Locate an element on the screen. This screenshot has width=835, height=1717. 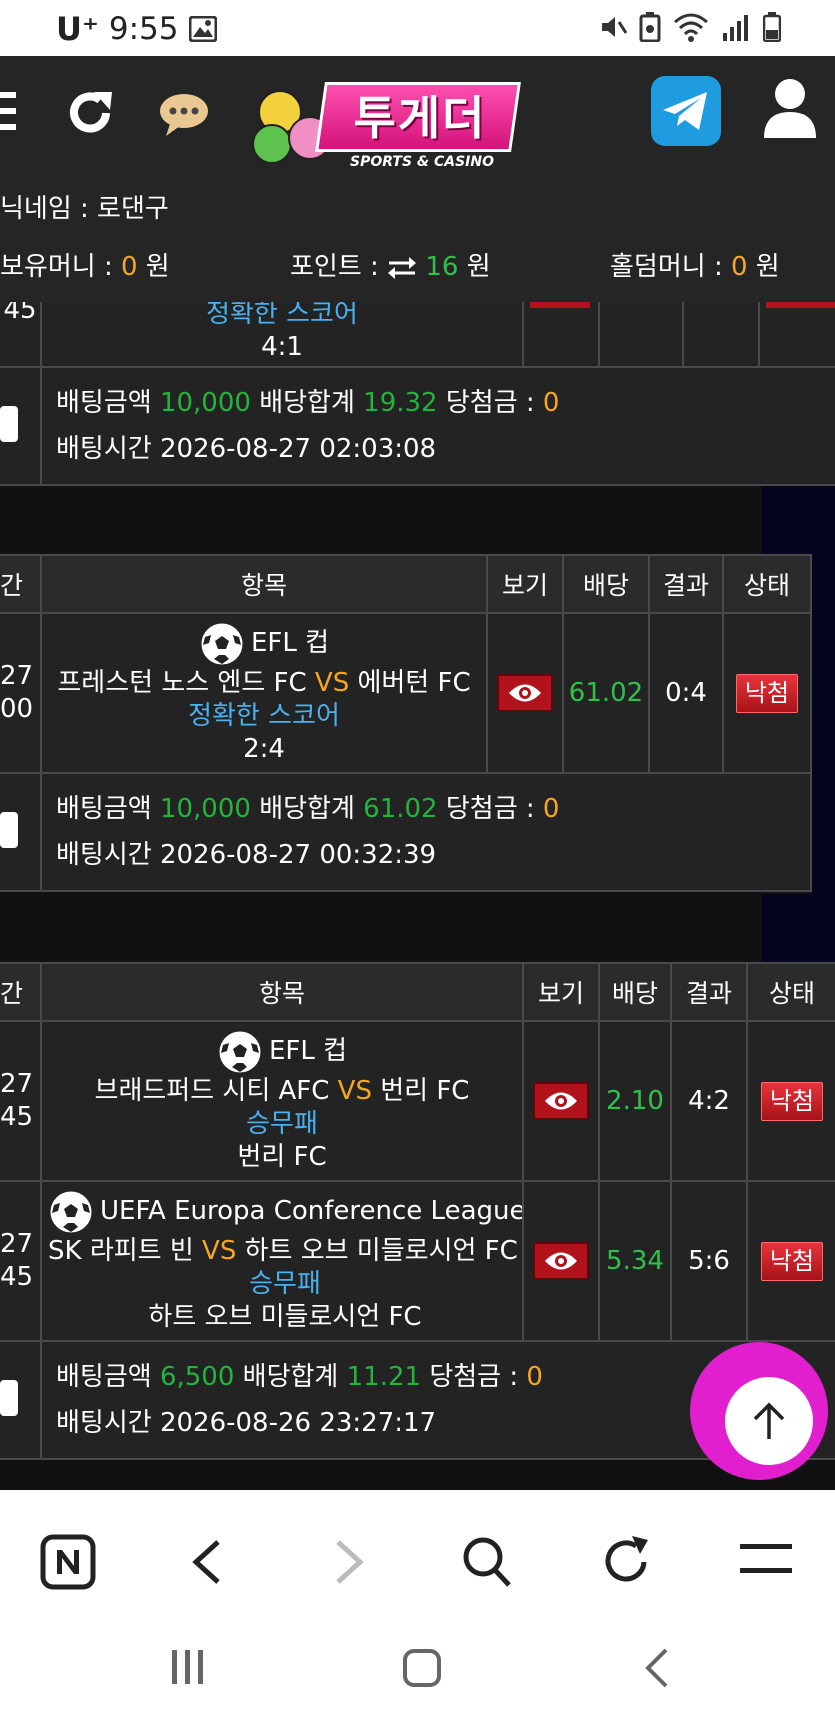
win-amount: 0 is located at coordinates (551, 403).